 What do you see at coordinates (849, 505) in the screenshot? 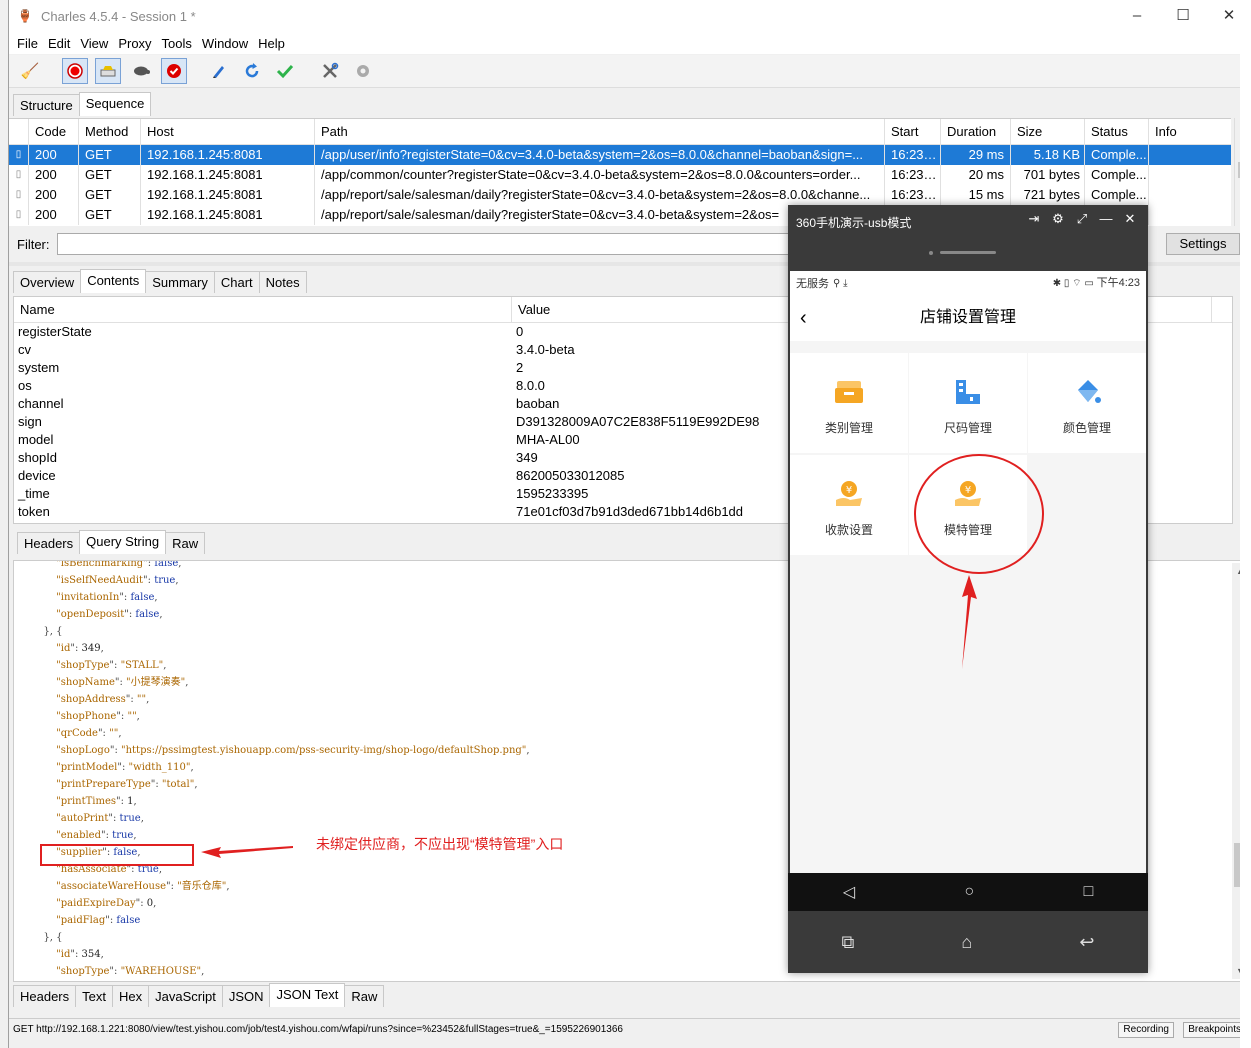
I see `grid-item-payment: ¥ 收款设置` at bounding box center [849, 505].